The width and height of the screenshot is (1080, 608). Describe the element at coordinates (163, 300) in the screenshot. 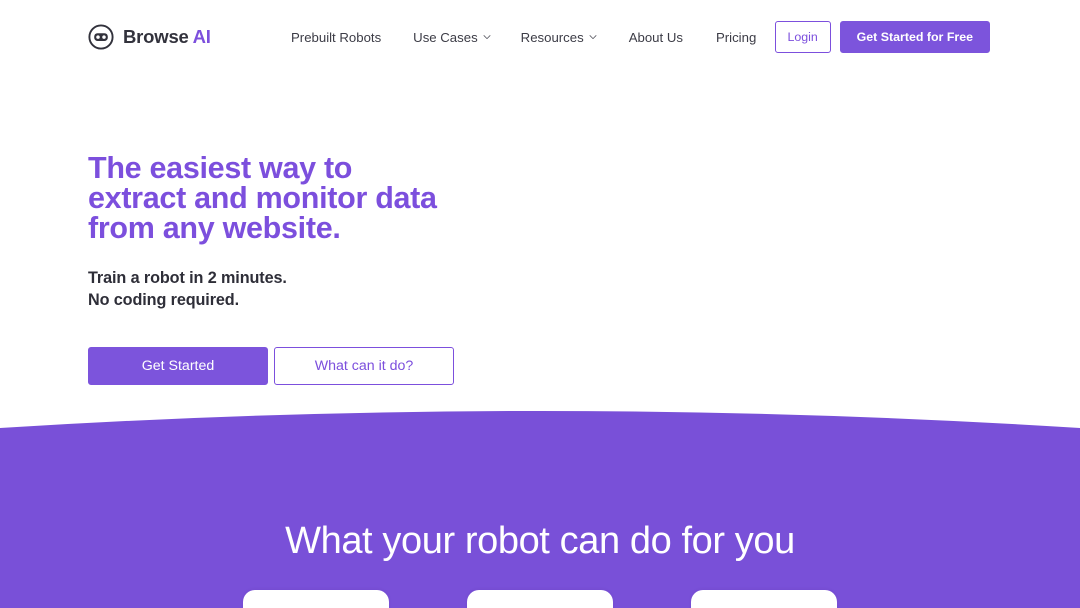

I see `hero-subheadline-line-2: No coding required.` at that location.